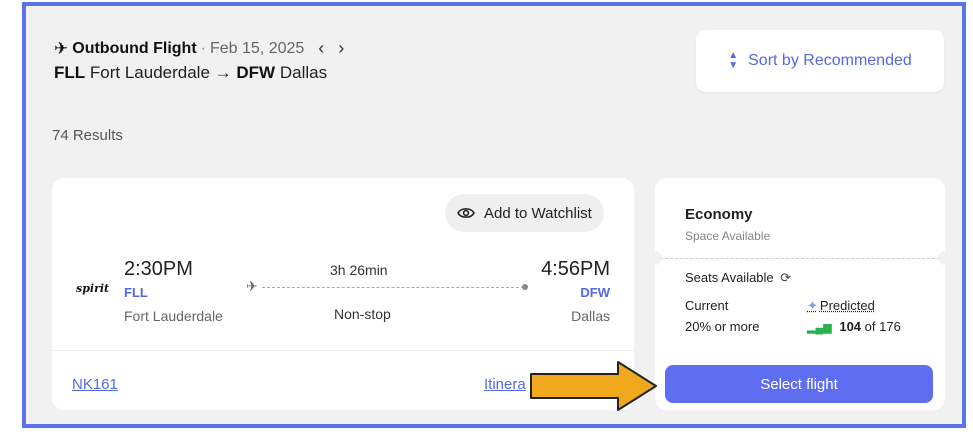 The image size is (973, 432). What do you see at coordinates (466, 213) in the screenshot?
I see `eye-icon` at bounding box center [466, 213].